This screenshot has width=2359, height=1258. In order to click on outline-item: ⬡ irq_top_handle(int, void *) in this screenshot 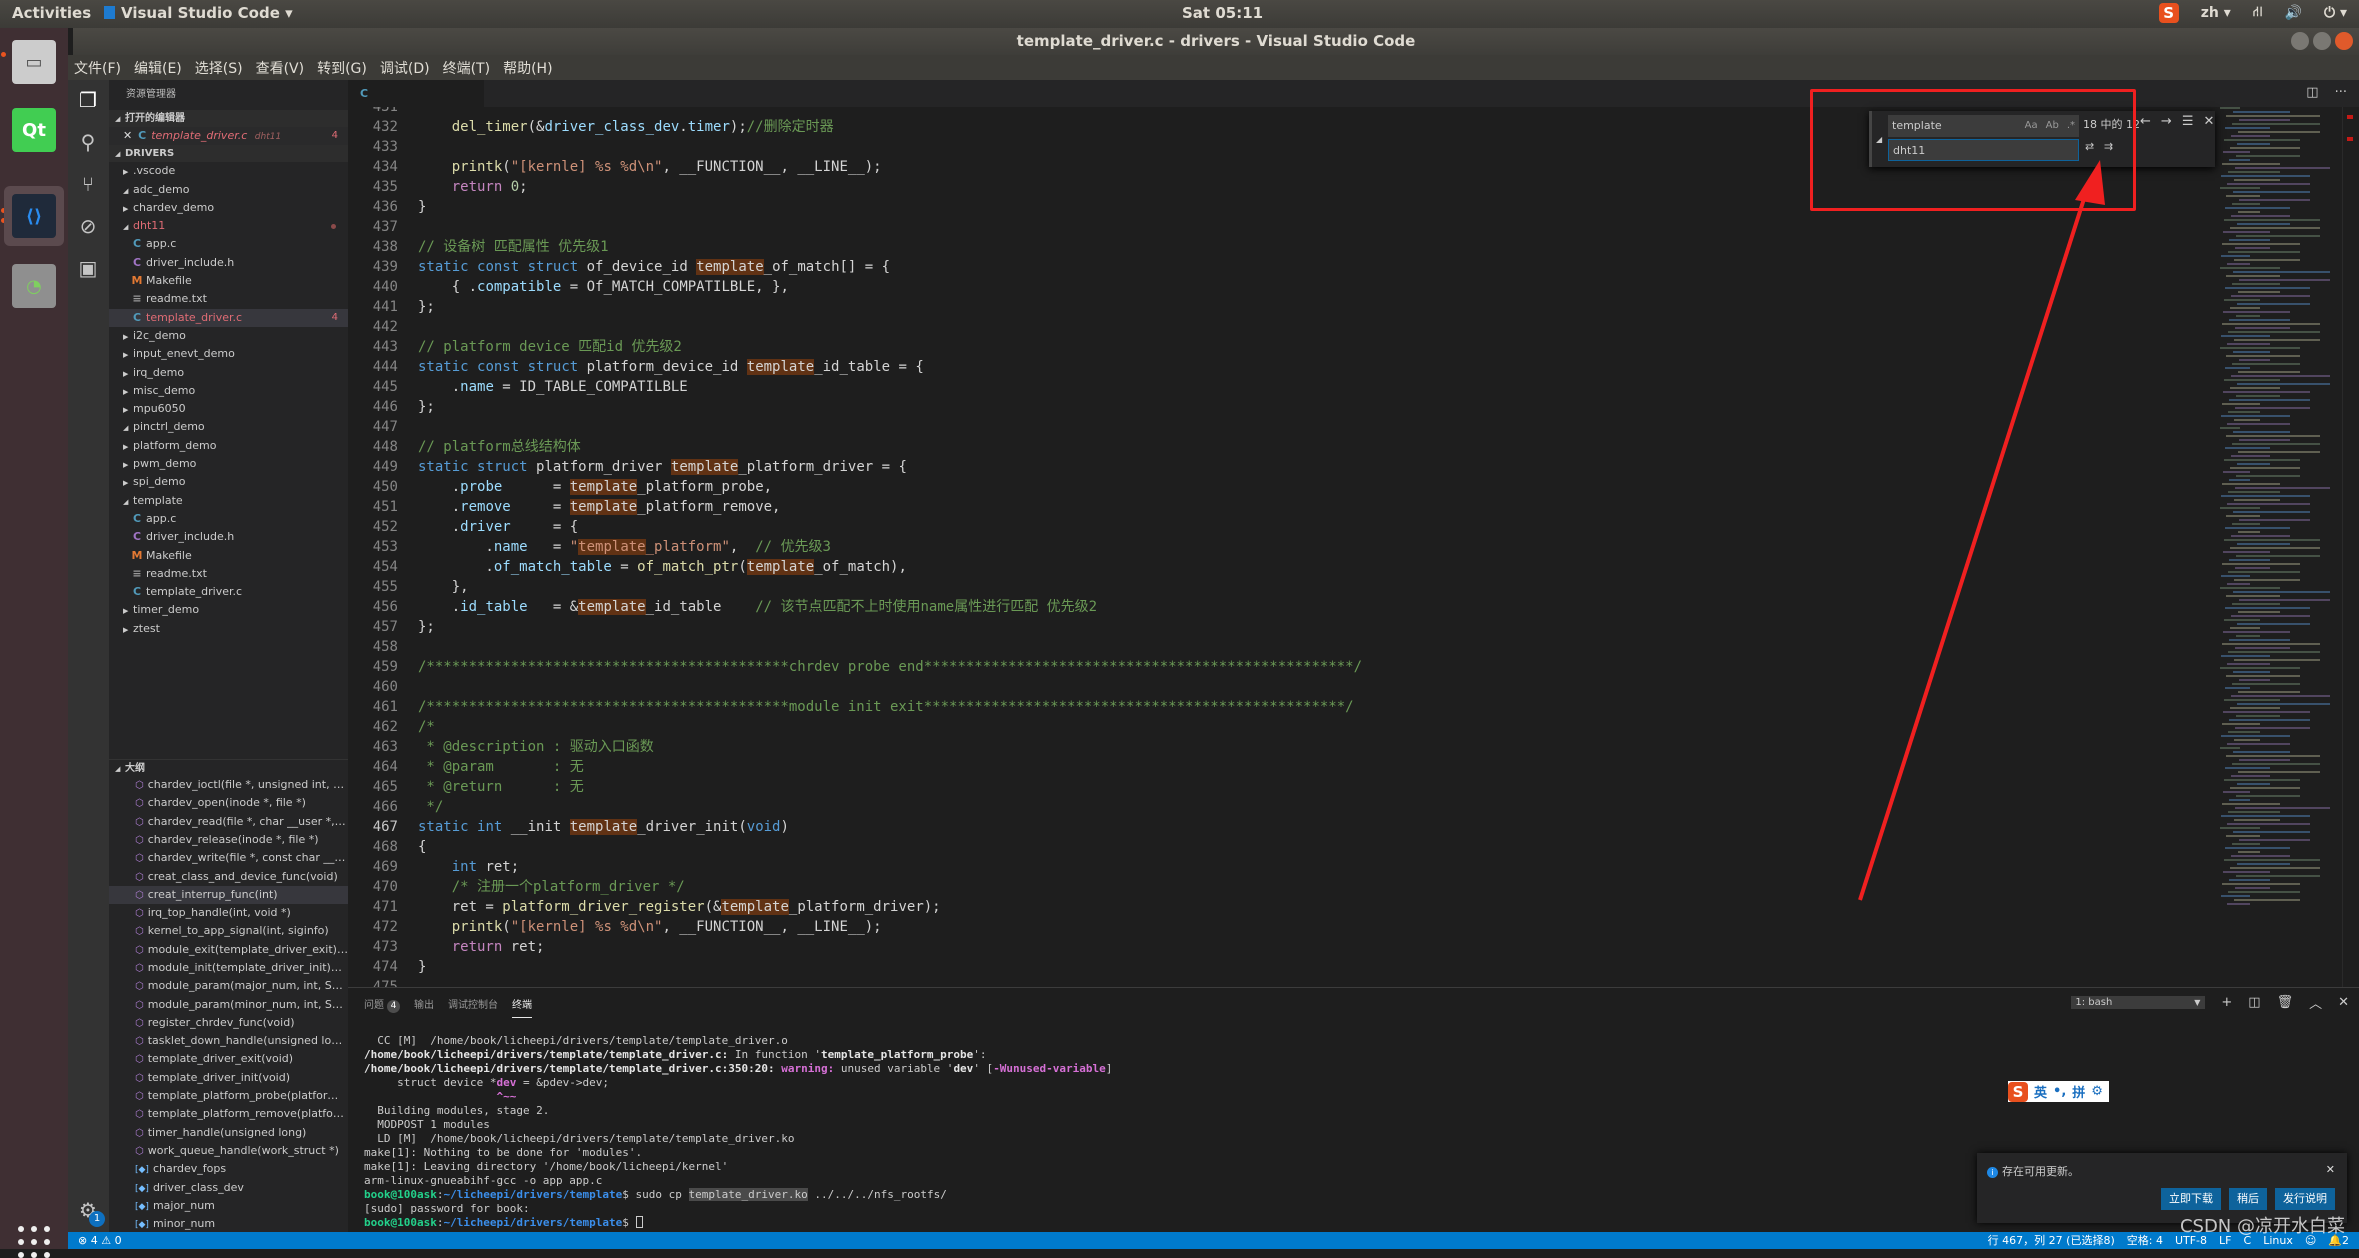, I will do `click(228, 913)`.